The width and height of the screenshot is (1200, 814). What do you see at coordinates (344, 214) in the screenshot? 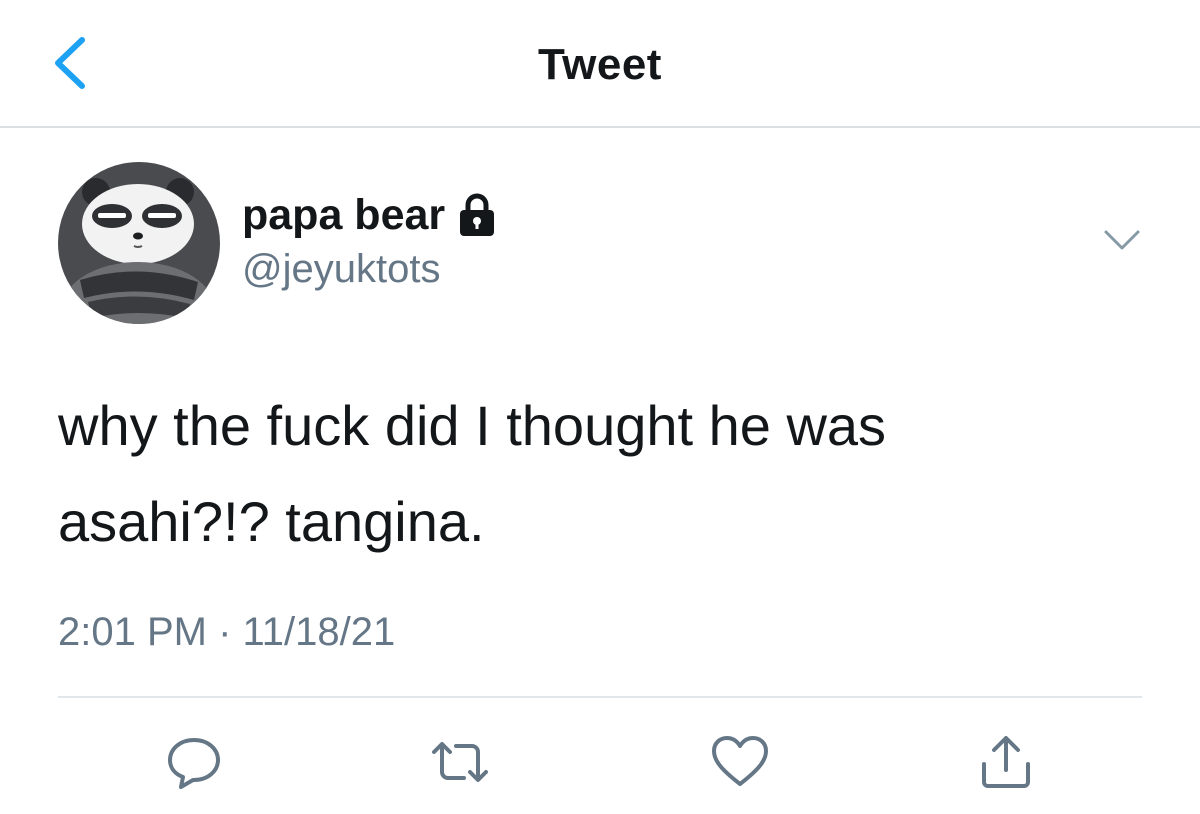
I see `display-name: papa bear` at bounding box center [344, 214].